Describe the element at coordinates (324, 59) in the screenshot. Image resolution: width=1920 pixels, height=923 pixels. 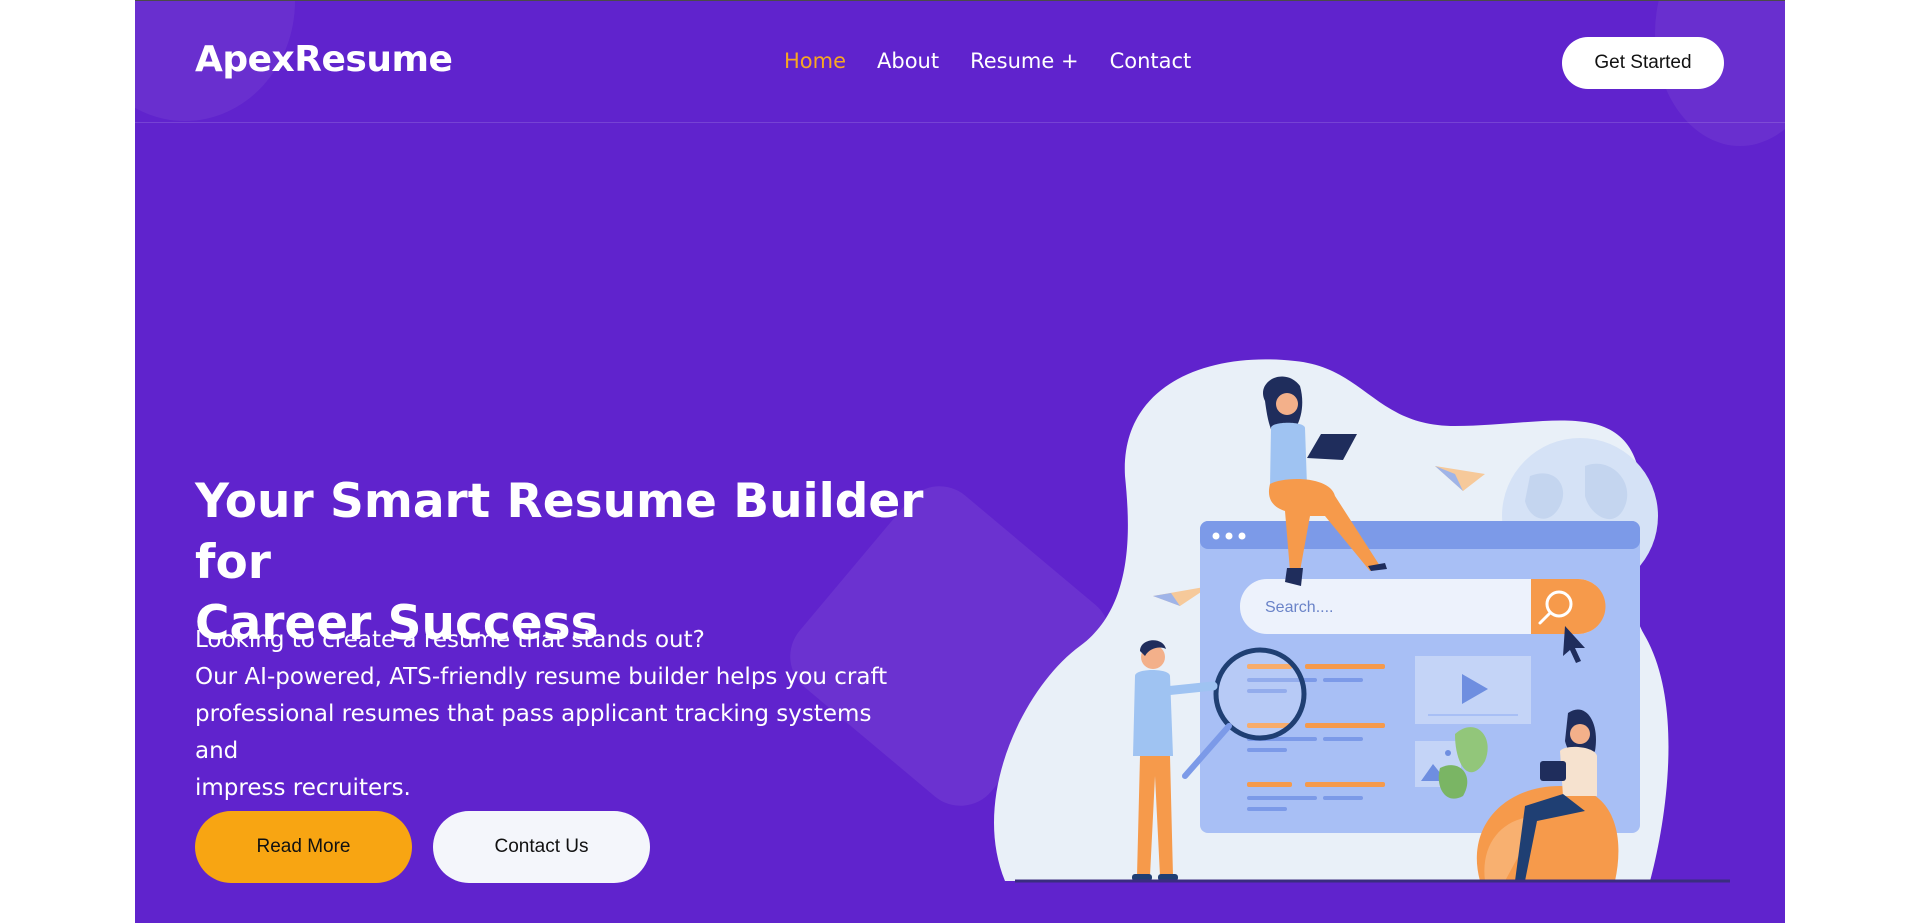
I see `brand-logo: ApexResume` at that location.